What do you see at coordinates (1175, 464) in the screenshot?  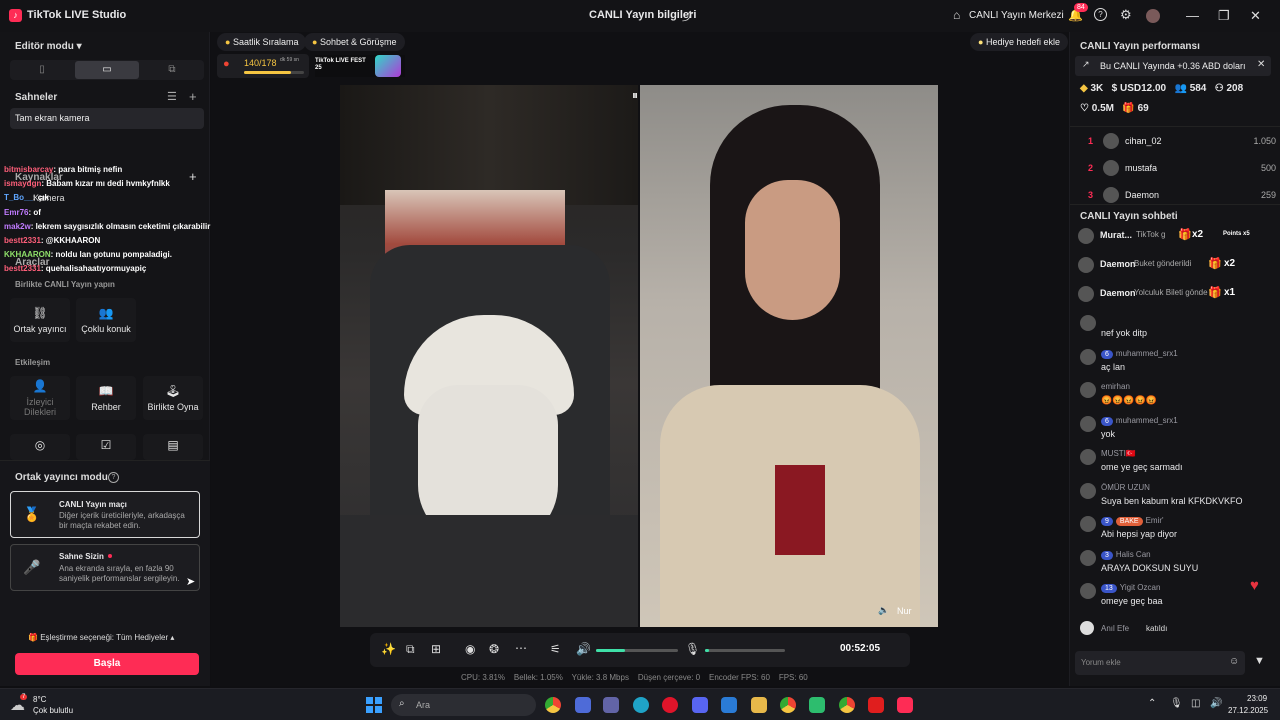 I see `chat-message: MUSTI🇹🇷 ome ye geç sarmadı` at bounding box center [1175, 464].